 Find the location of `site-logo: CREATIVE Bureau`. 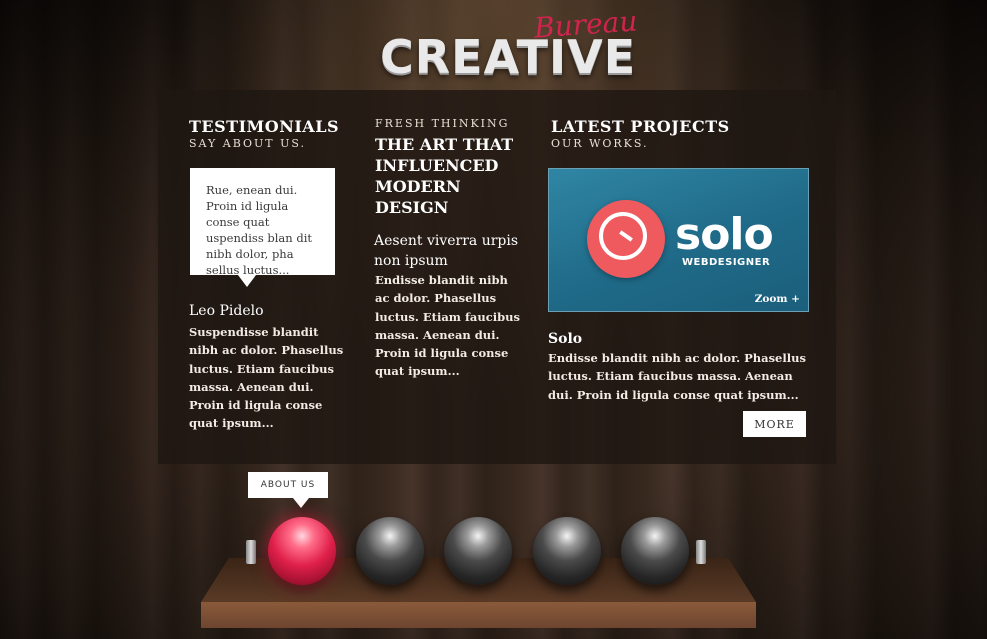

site-logo: CREATIVE Bureau is located at coordinates (509, 44).